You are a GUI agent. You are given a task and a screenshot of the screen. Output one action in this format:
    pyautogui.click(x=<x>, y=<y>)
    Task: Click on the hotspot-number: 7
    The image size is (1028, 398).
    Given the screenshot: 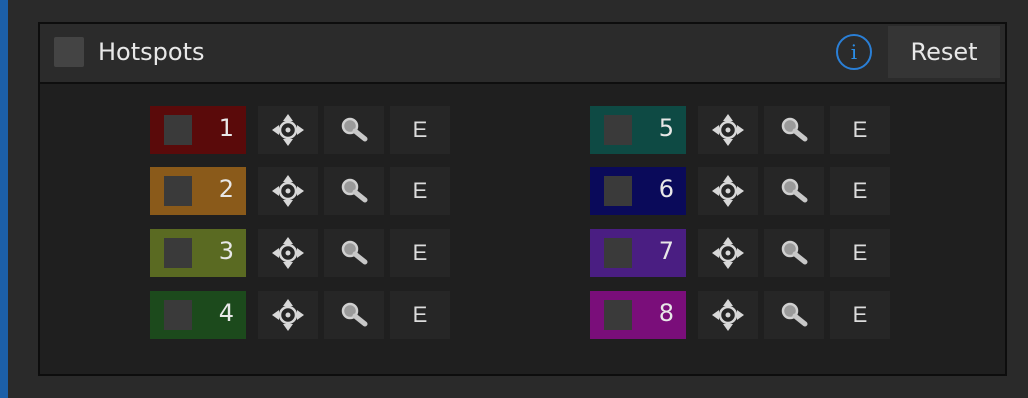 What is the action you would take?
    pyautogui.click(x=666, y=251)
    